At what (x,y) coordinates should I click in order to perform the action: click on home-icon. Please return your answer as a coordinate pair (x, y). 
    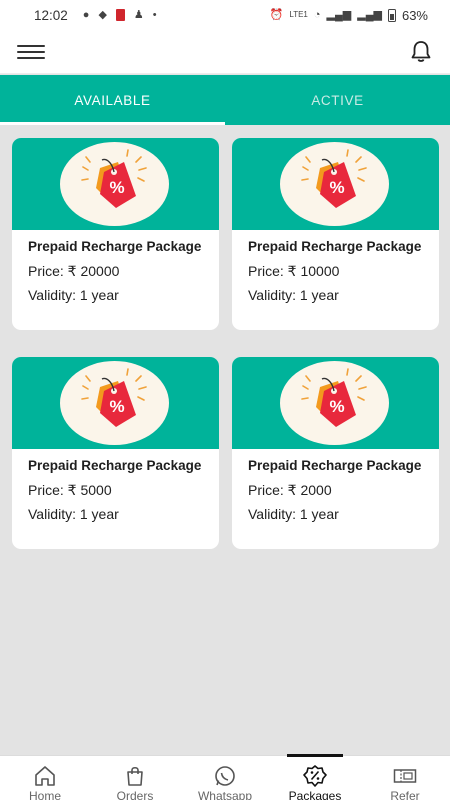
    Looking at the image, I should click on (45, 776).